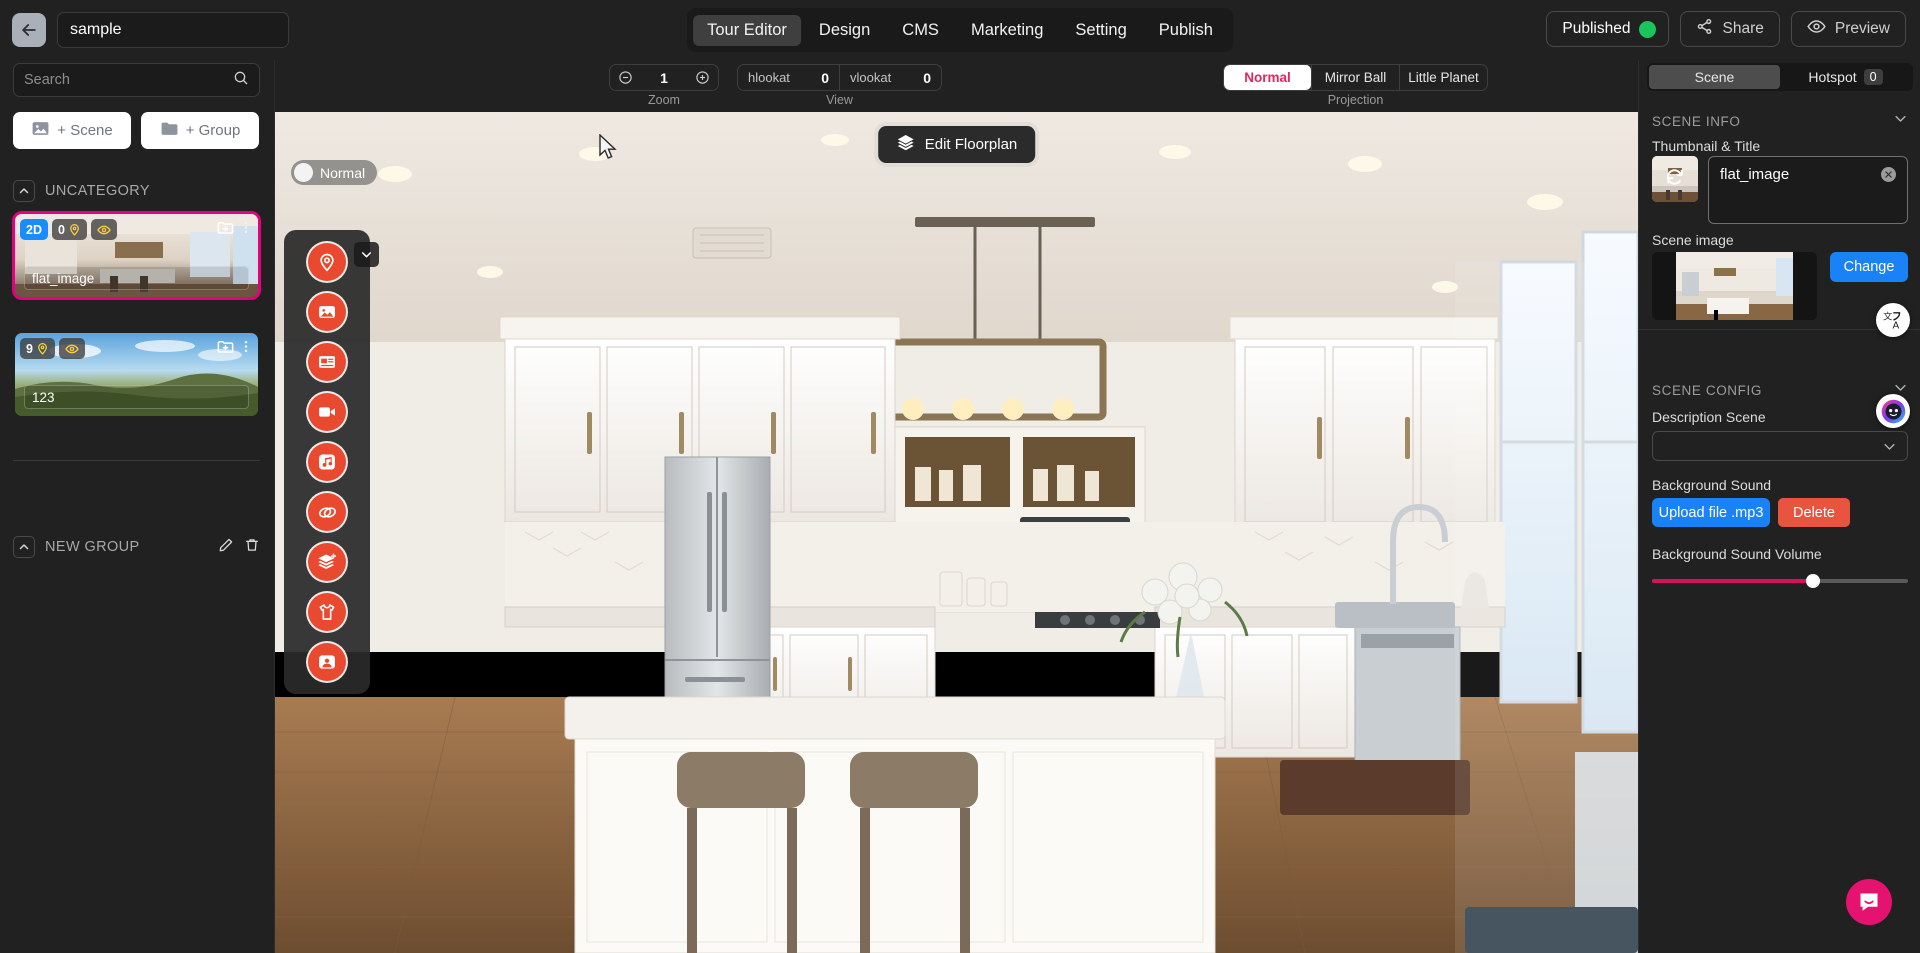 The image size is (1920, 953). Describe the element at coordinates (1706, 146) in the screenshot. I see `thumbnail-title-label: Thumbnail & Title` at that location.